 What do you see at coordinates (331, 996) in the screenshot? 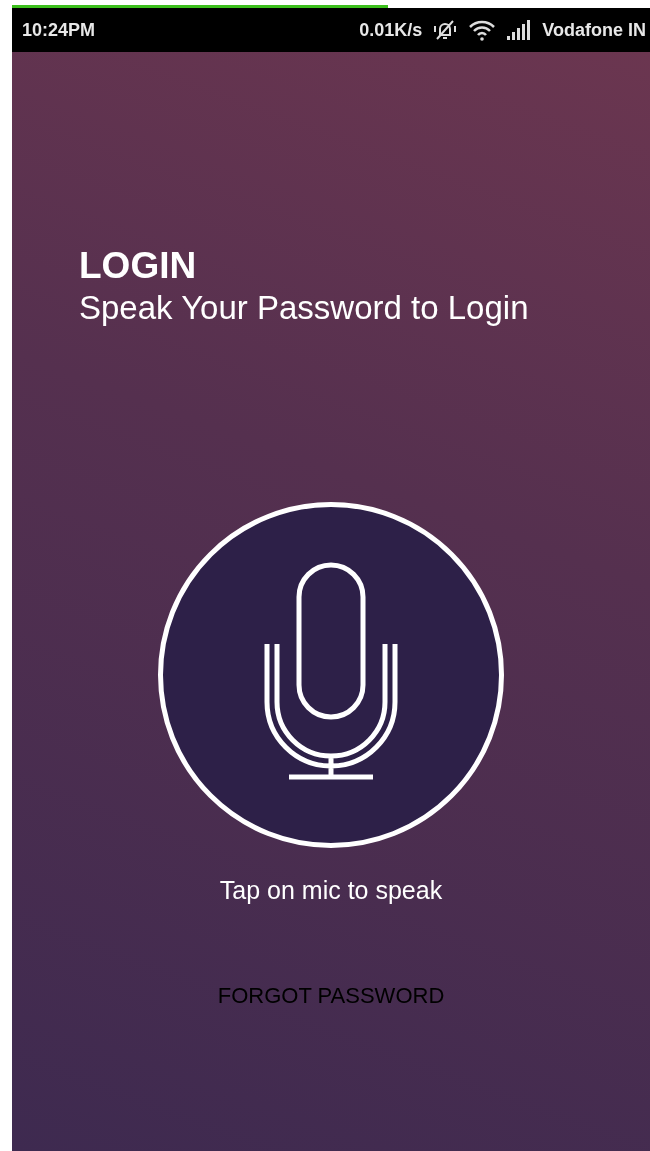
I see `forgot-password-link: FORGOT PASSWORD` at bounding box center [331, 996].